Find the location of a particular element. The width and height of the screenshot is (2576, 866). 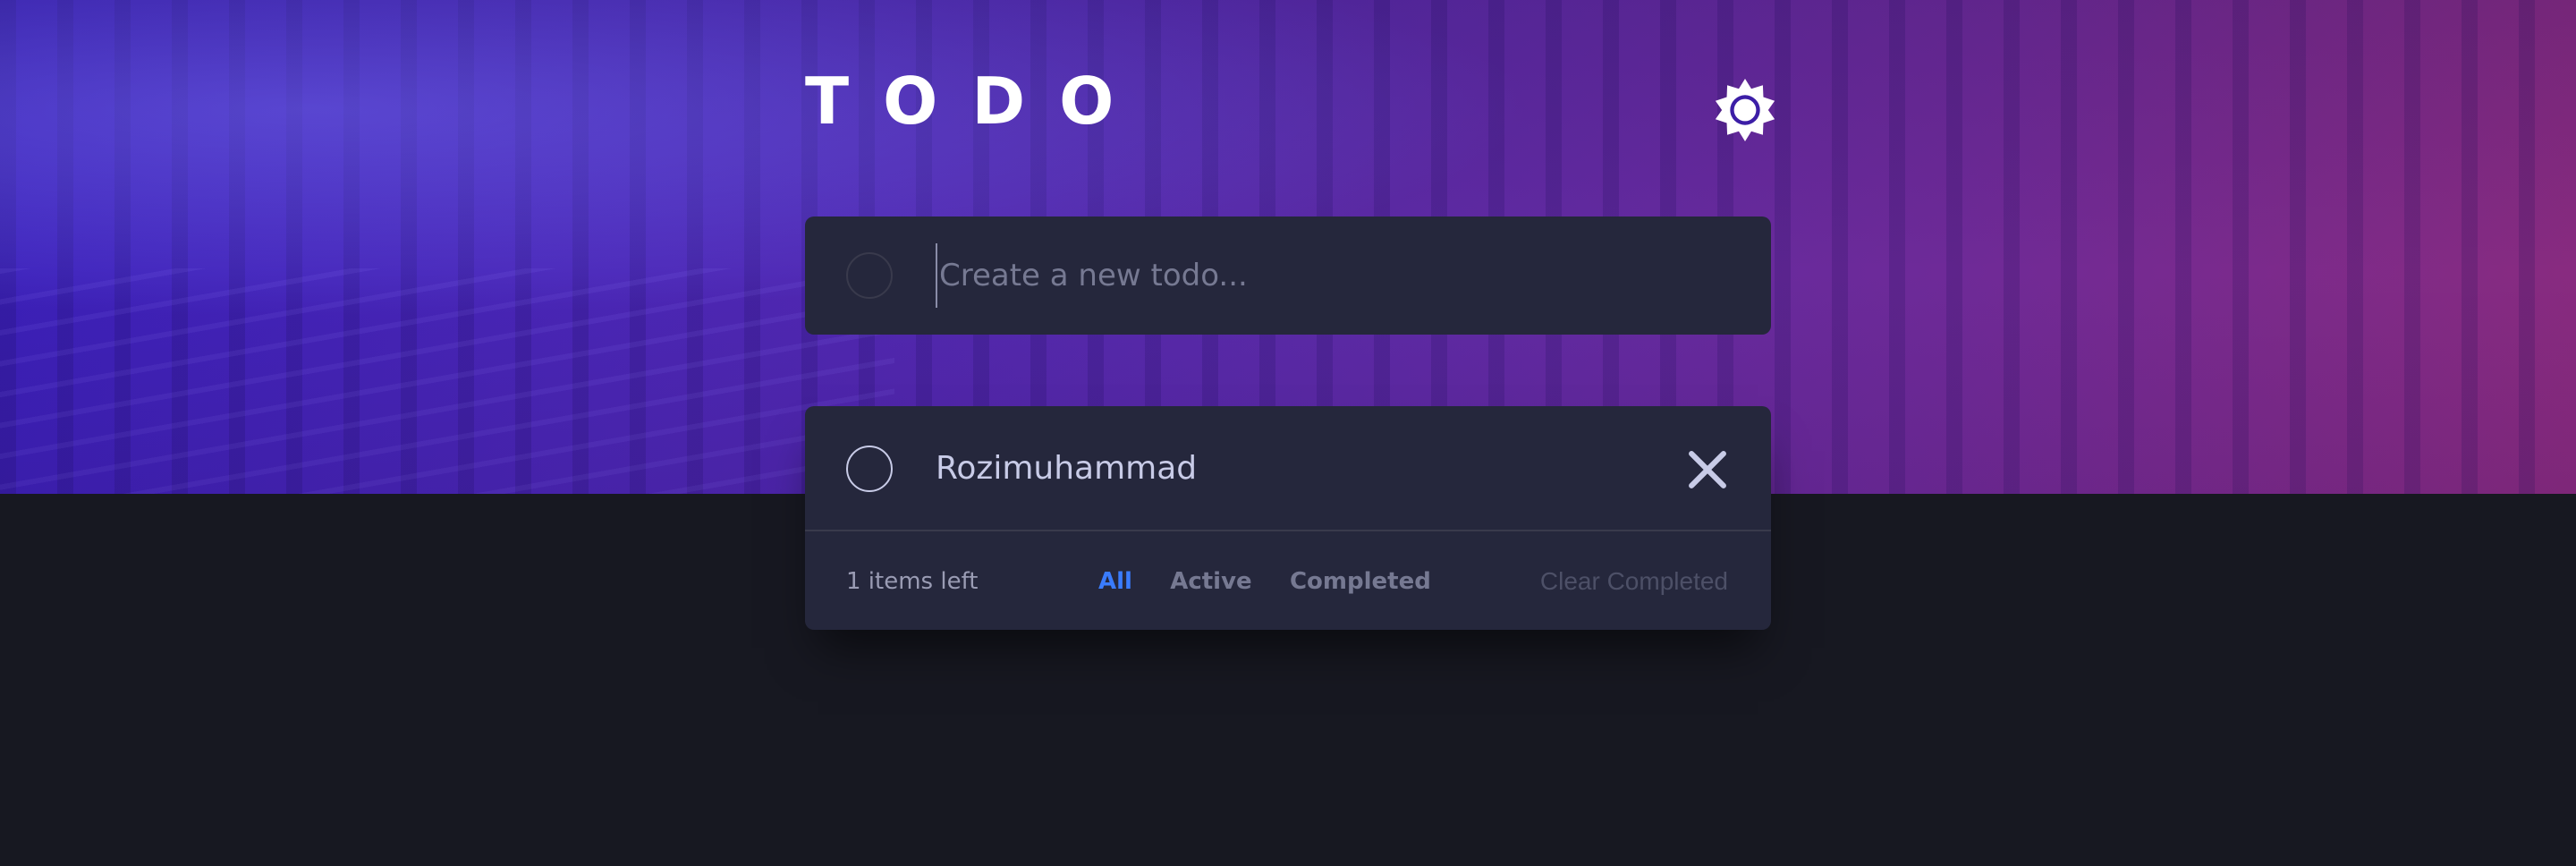

new-todo-checkbox is located at coordinates (869, 275).